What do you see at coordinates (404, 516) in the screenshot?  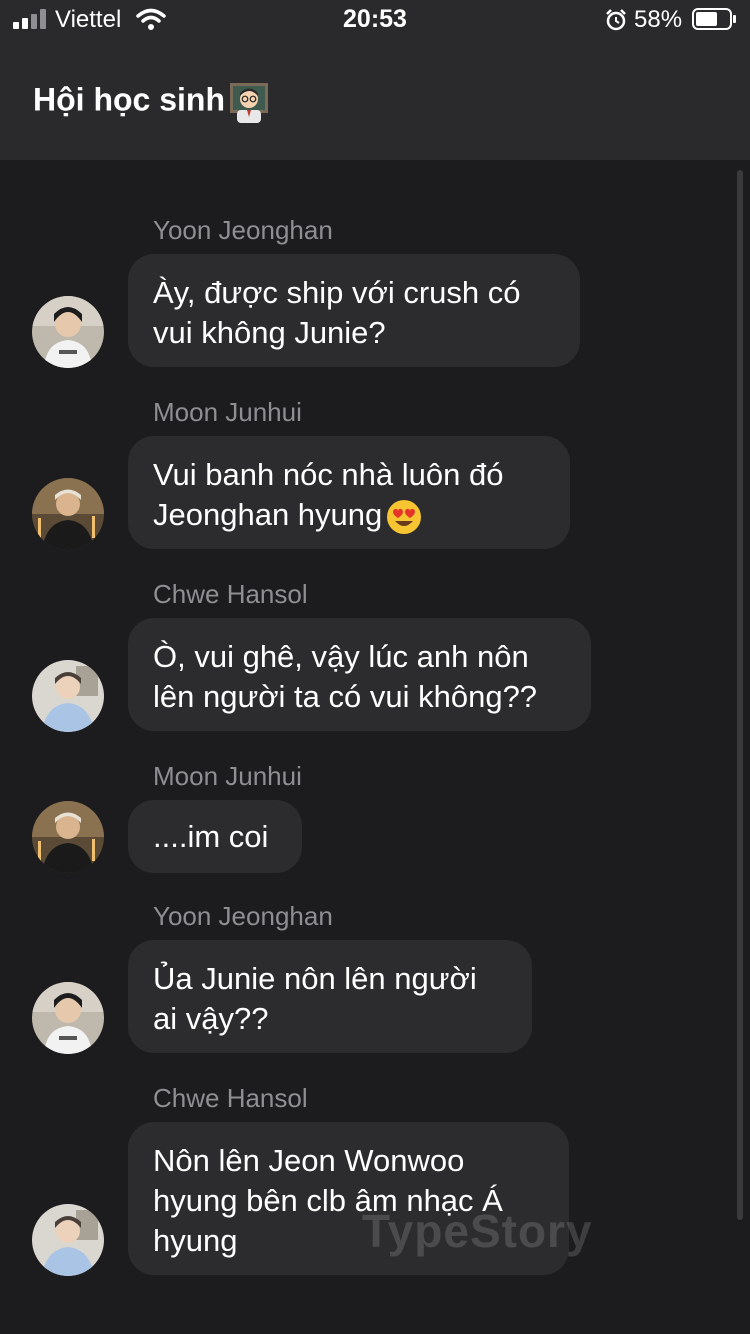 I see `heart-eyes-emoji` at bounding box center [404, 516].